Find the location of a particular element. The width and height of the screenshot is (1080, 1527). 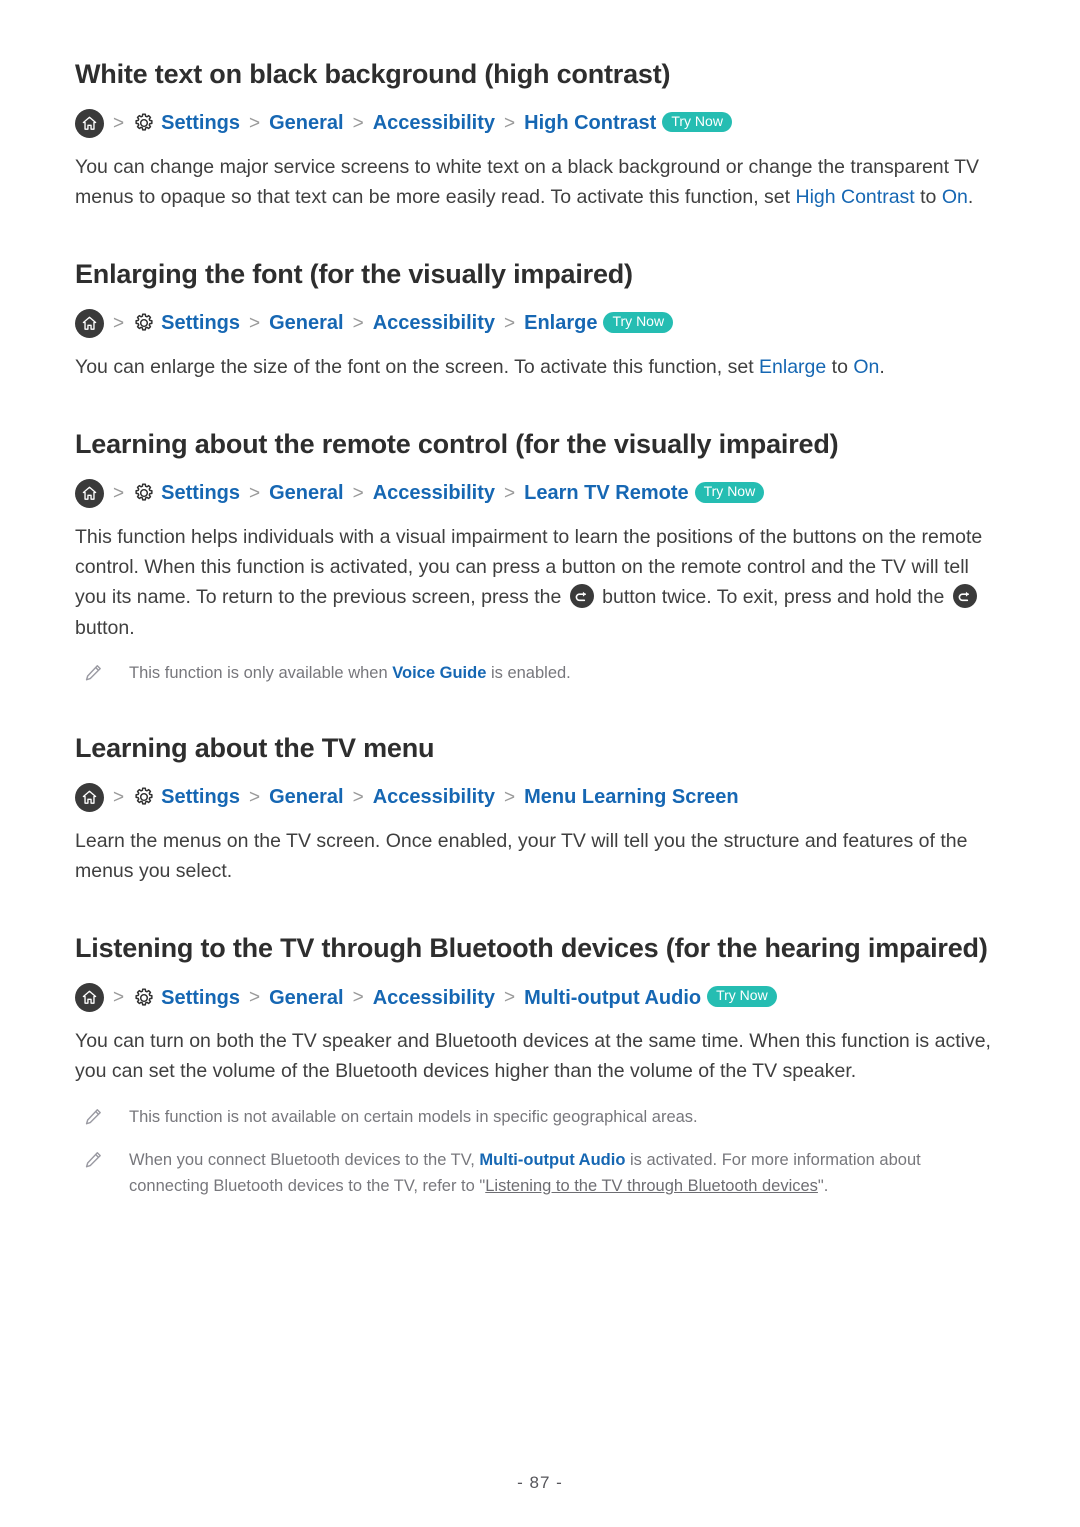

breadcrumb-item-target: Multi-output Audio is located at coordinates (612, 998).